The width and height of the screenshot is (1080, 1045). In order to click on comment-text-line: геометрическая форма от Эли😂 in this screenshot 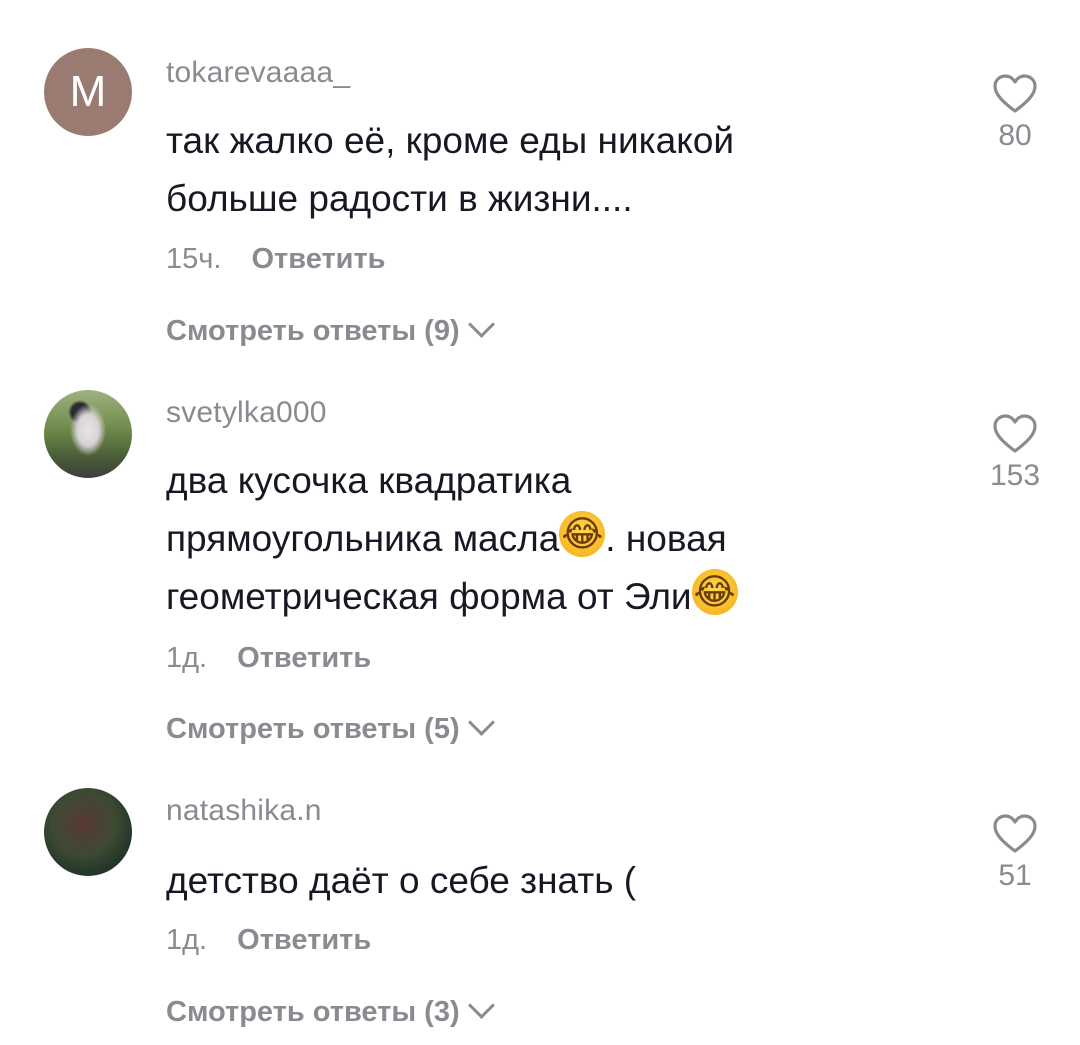, I will do `click(566, 597)`.